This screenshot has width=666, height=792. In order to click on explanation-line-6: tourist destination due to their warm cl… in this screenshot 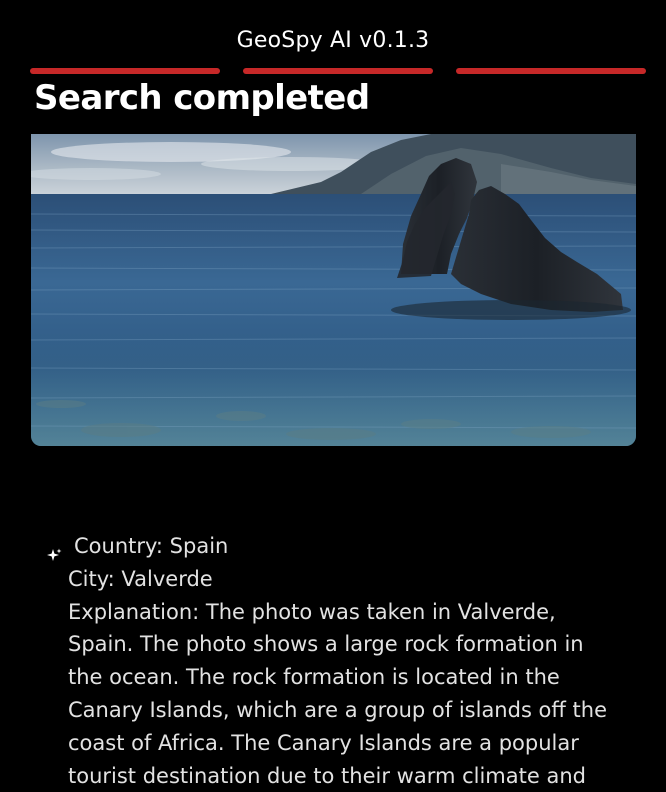, I will do `click(327, 775)`.